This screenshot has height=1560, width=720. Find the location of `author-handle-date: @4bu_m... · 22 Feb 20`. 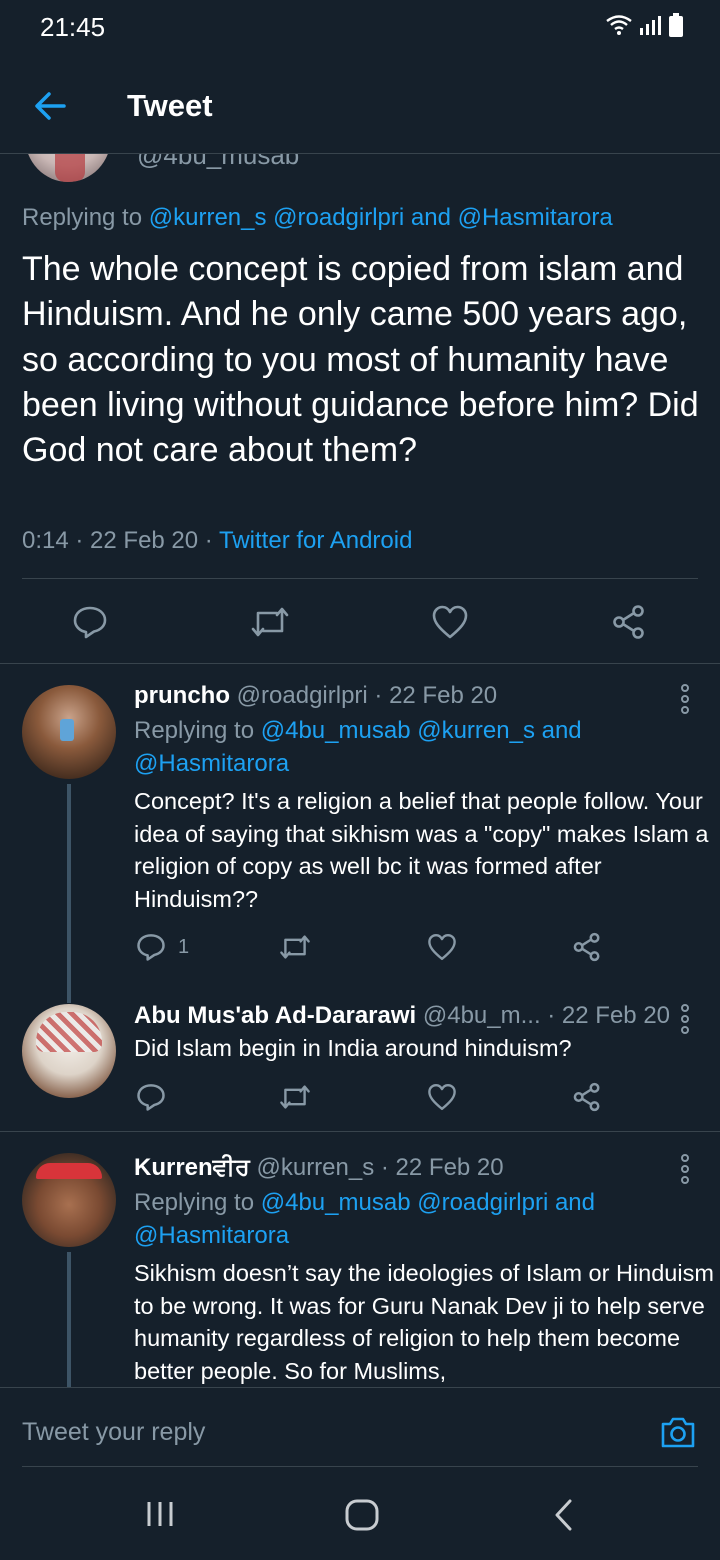

author-handle-date: @4bu_m... · 22 Feb 20 is located at coordinates (543, 1015).